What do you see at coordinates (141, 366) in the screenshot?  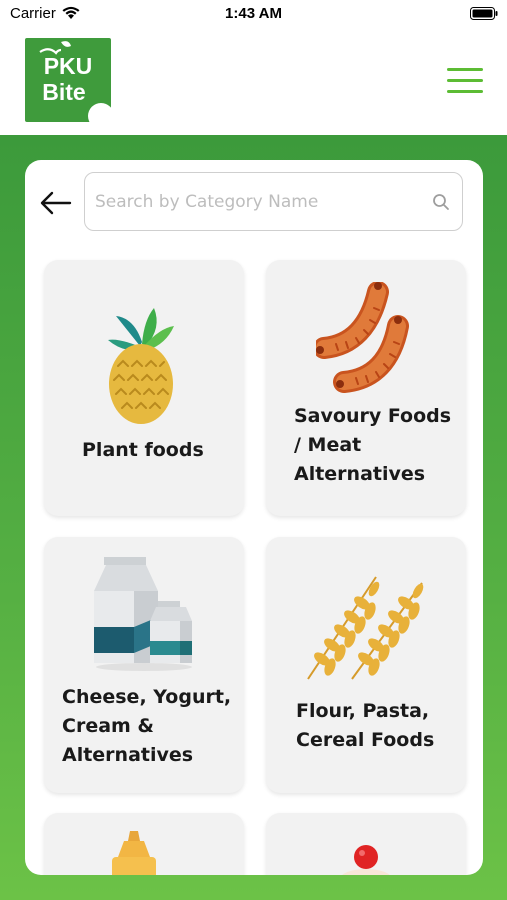 I see `pineapple-icon` at bounding box center [141, 366].